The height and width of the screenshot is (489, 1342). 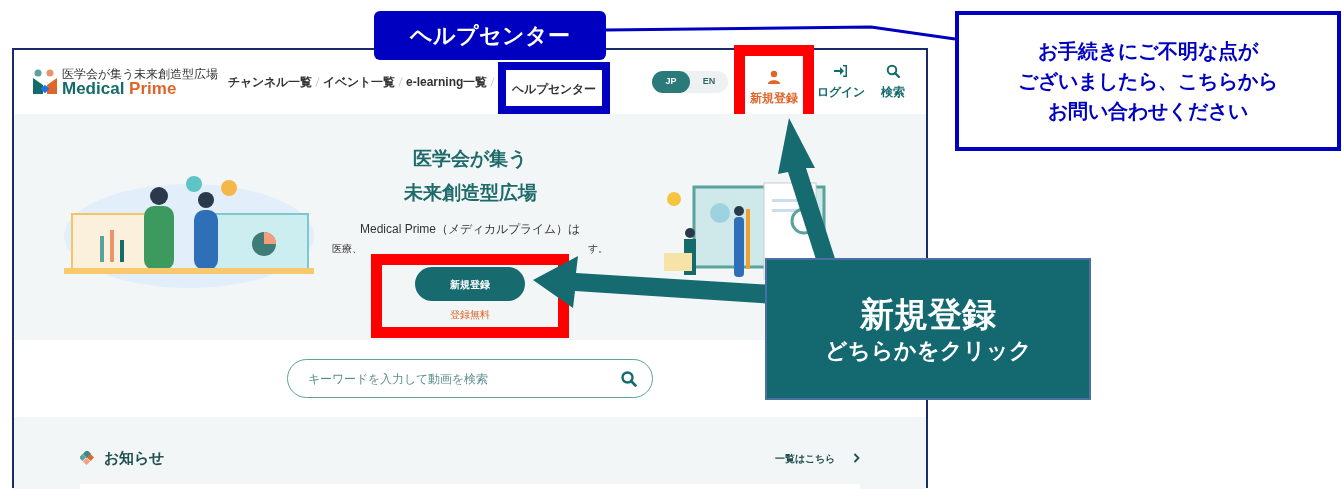 I want to click on logo-tagline: 医学会が集う未来創造型広場, so click(x=140, y=73).